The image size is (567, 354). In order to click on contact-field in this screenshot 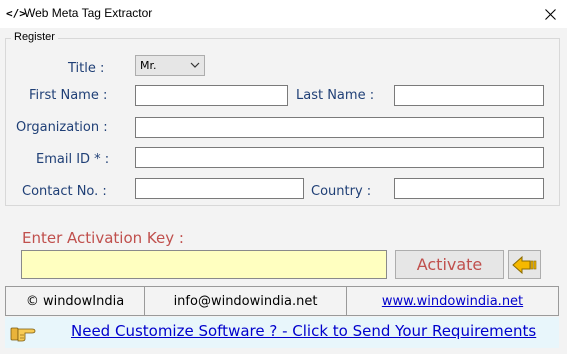, I will do `click(219, 188)`.